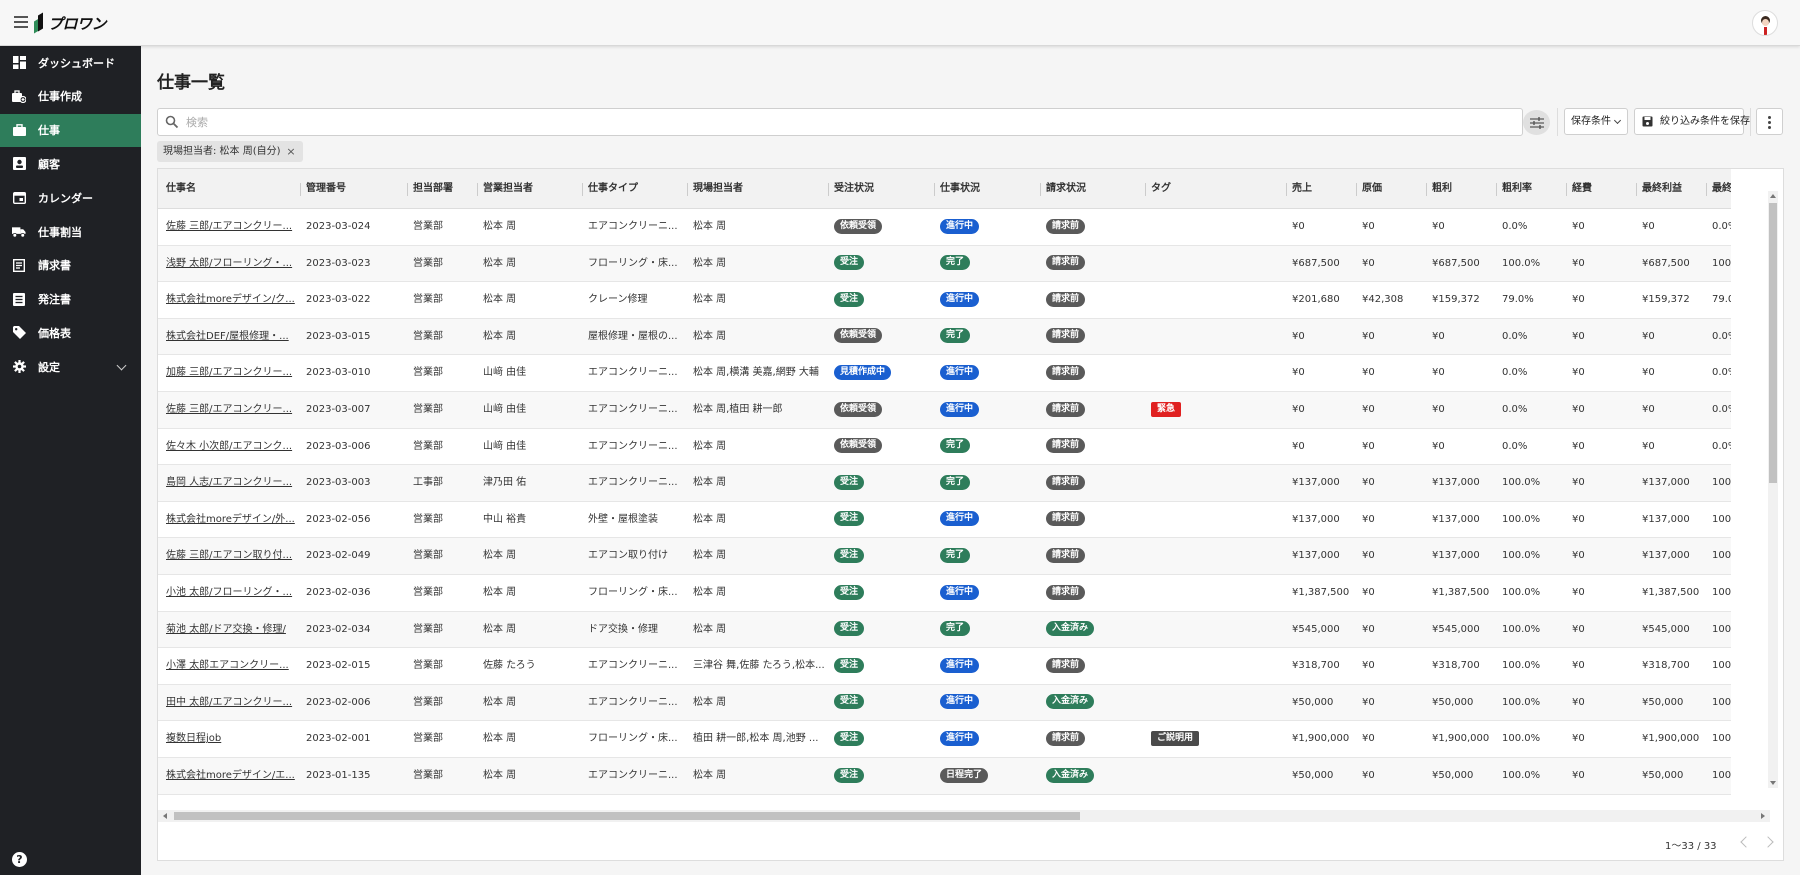  Describe the element at coordinates (338, 409) in the screenshot. I see `table-cell: 2023-03-007` at that location.